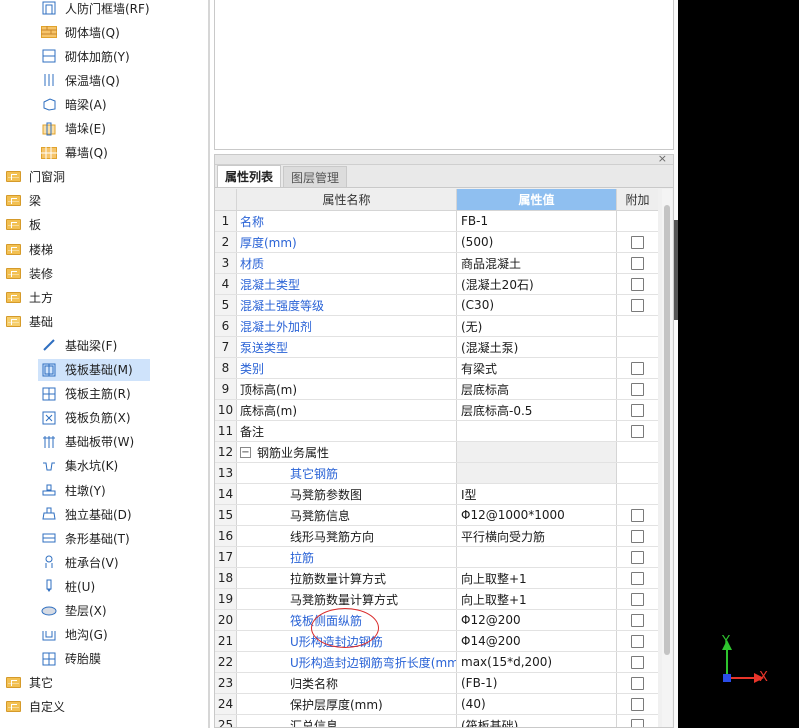  What do you see at coordinates (537, 242) in the screenshot?
I see `property-value: (500)` at bounding box center [537, 242].